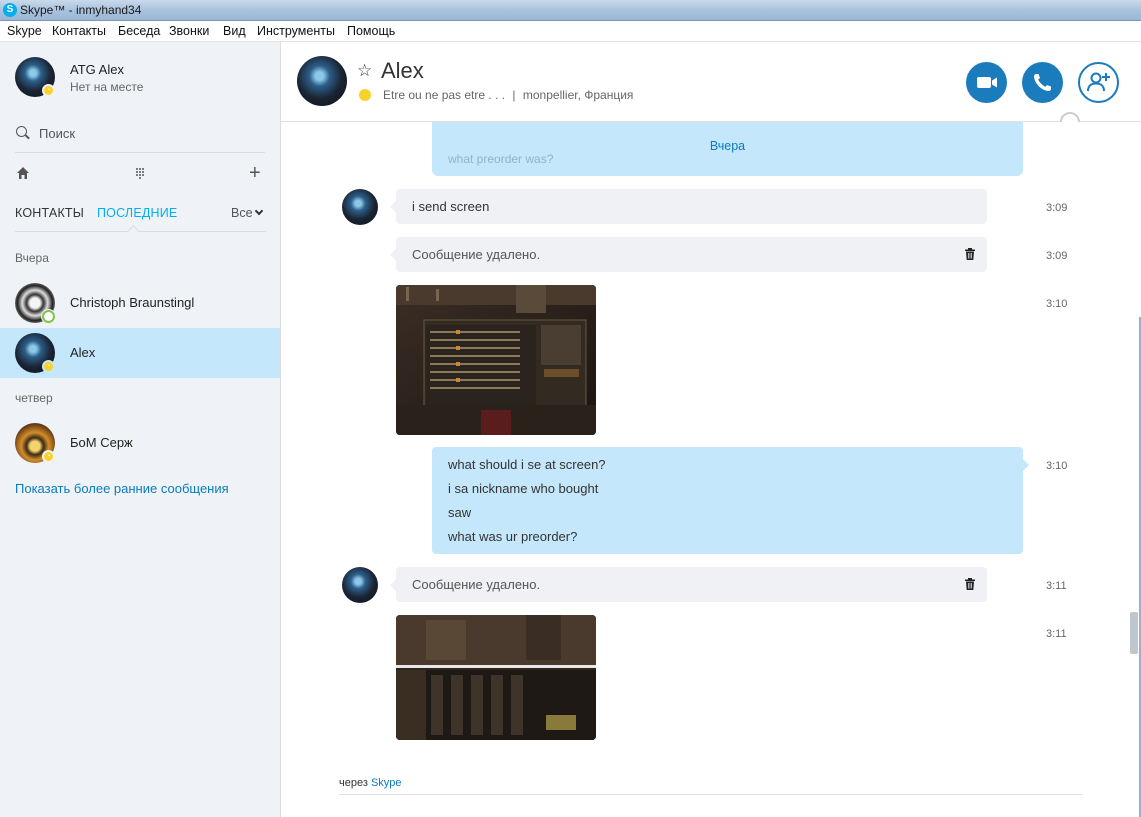 The width and height of the screenshot is (1141, 817). Describe the element at coordinates (21, 131) in the screenshot. I see `search-icon` at that location.